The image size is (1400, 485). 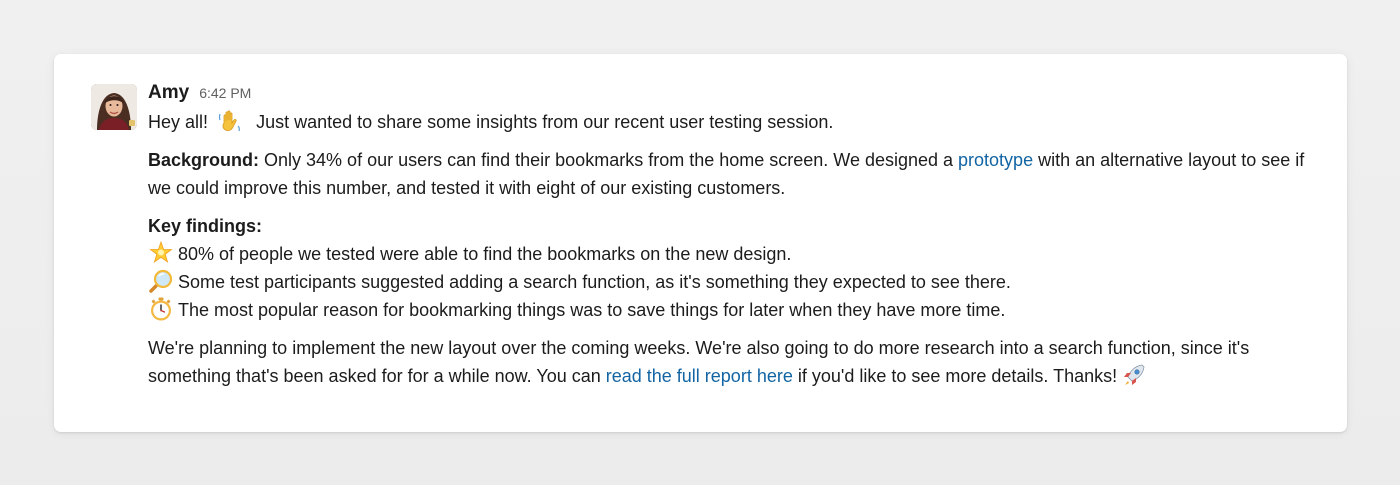 I want to click on background-label: Background:, so click(x=204, y=160).